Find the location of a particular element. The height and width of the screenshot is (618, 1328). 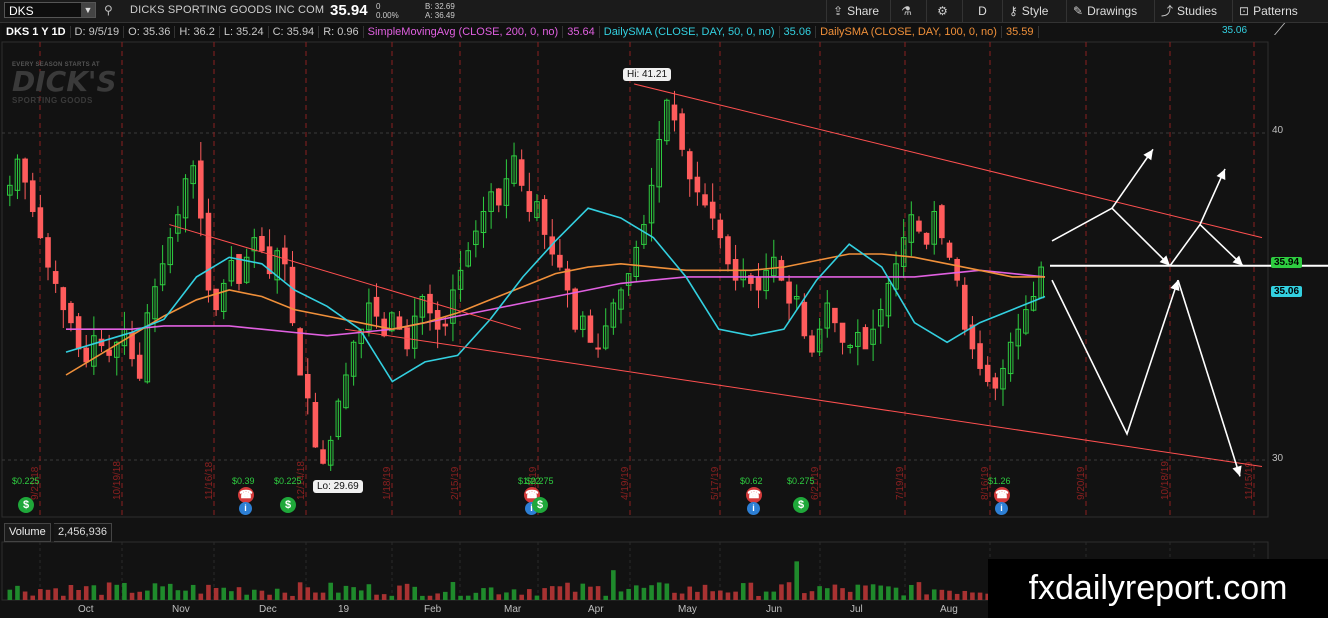

expiry-date-label: 1/18/19 is located at coordinates (387, 483).